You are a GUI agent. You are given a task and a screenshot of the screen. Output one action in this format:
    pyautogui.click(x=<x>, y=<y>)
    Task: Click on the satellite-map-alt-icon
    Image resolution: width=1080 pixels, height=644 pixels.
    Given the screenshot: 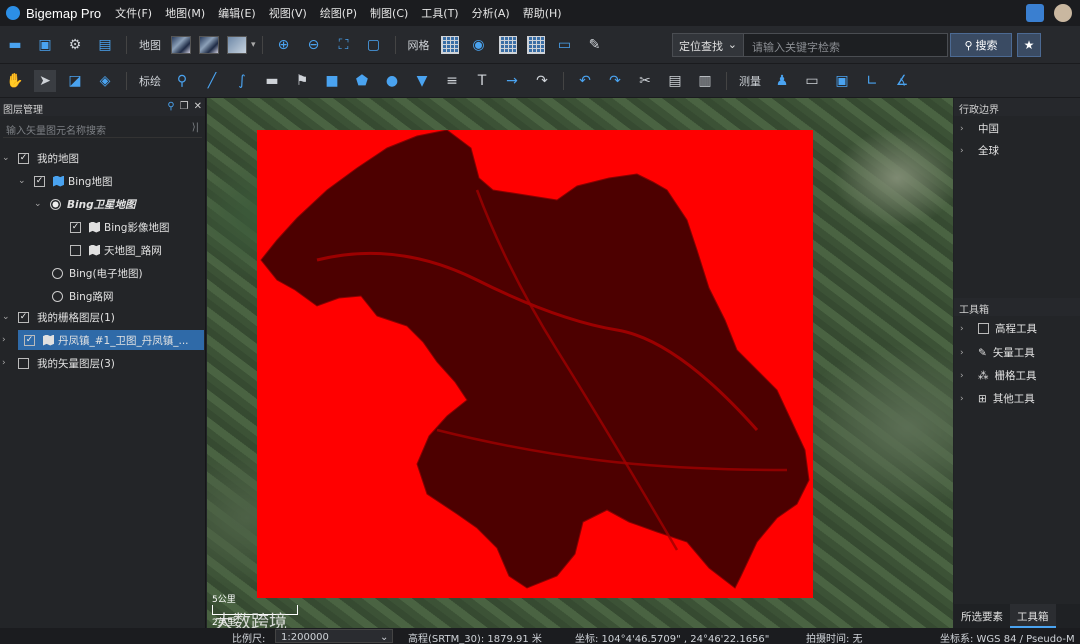 What is the action you would take?
    pyautogui.click(x=209, y=44)
    